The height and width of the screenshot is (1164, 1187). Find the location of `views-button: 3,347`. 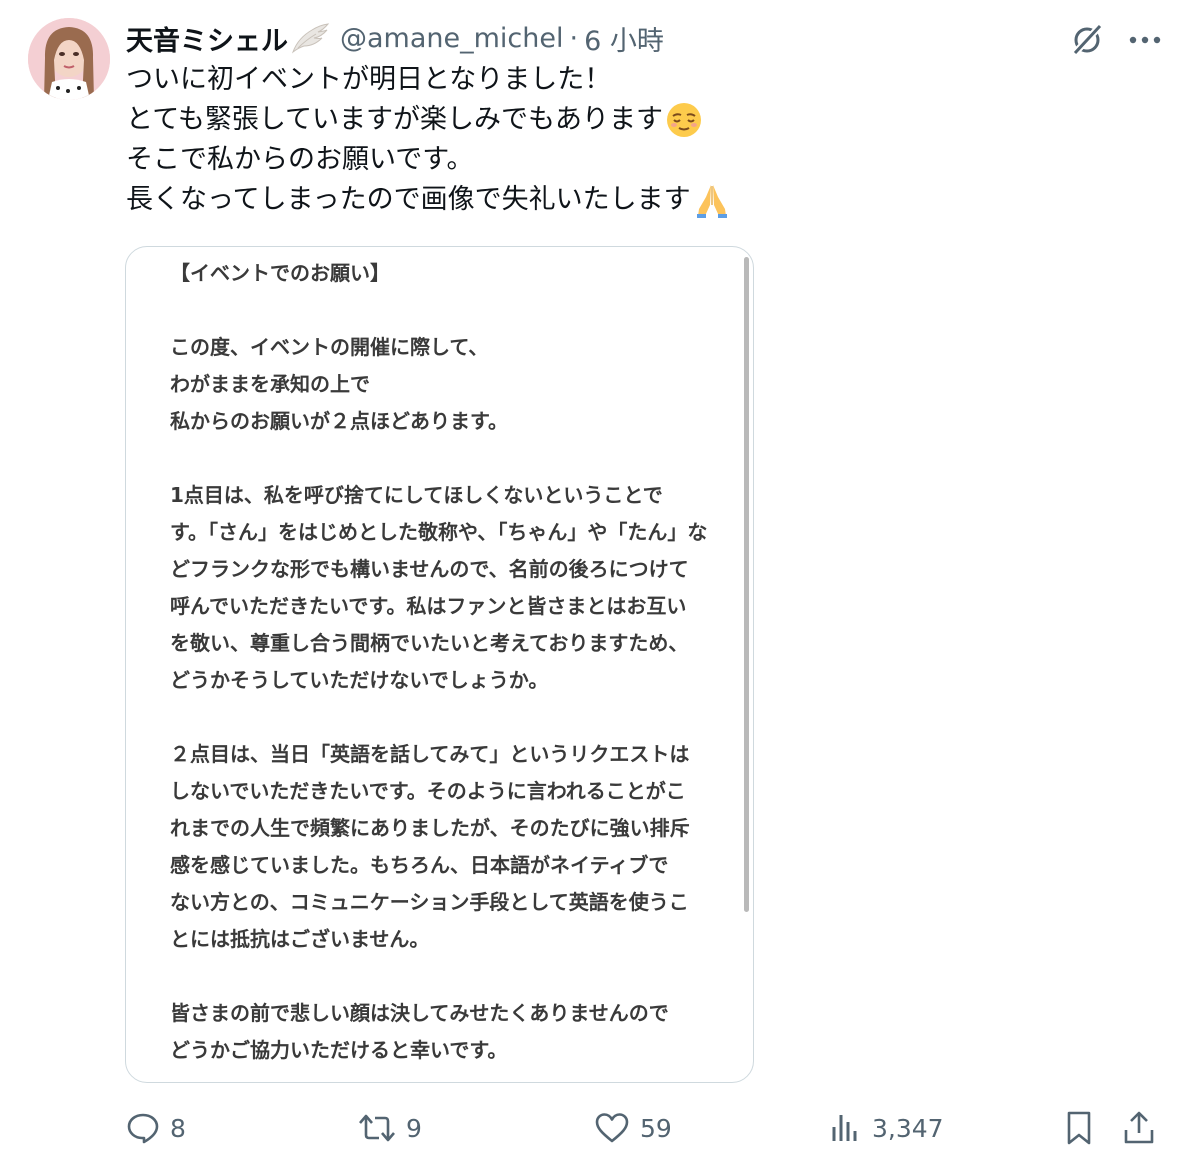

views-button: 3,347 is located at coordinates (886, 1128).